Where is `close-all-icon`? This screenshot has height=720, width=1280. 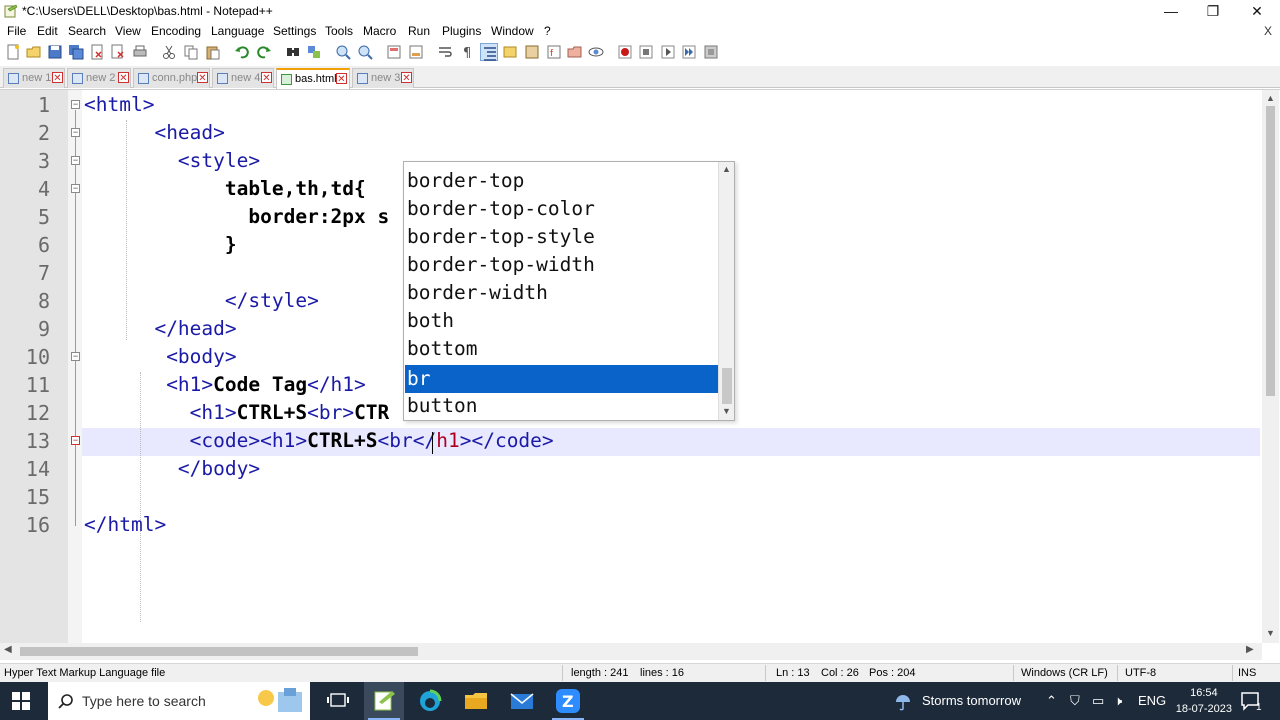 close-all-icon is located at coordinates (118, 52).